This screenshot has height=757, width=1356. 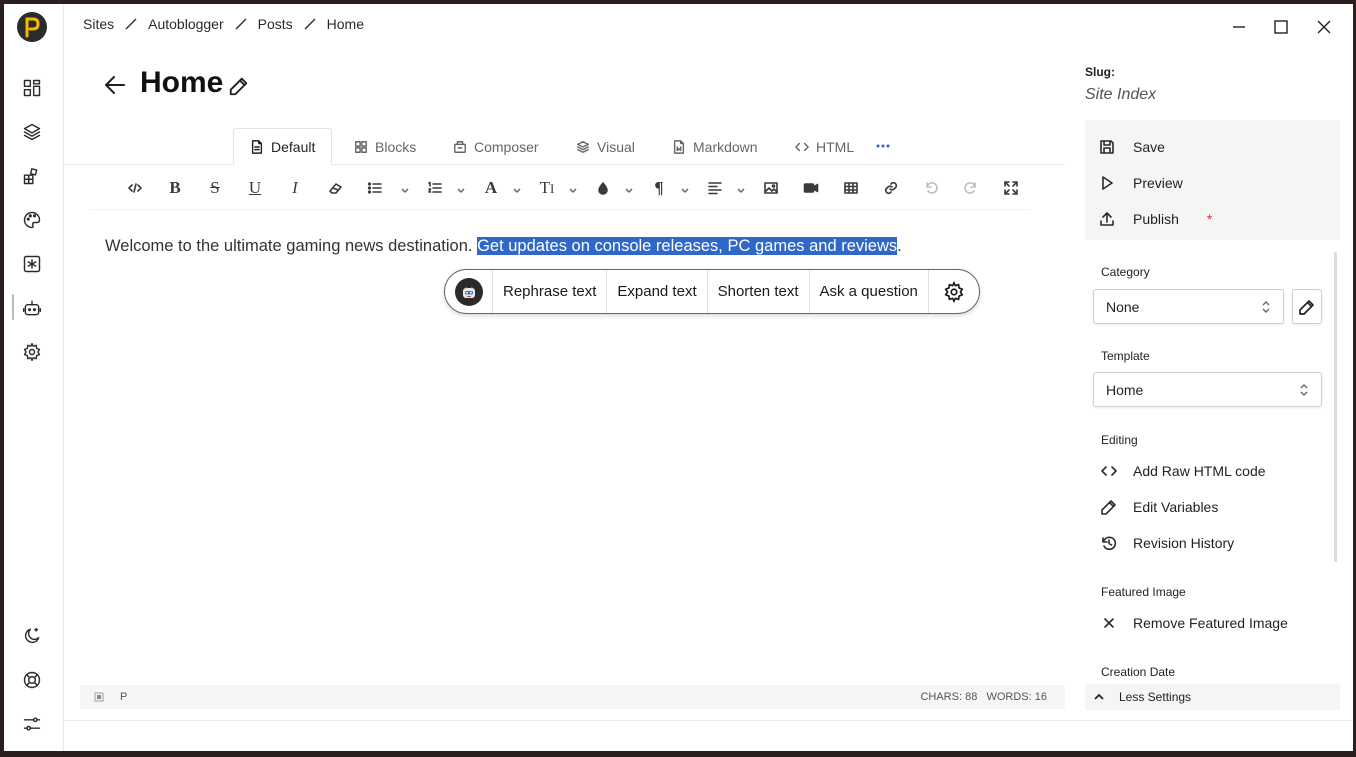 I want to click on shorten-text-button: Shorten text, so click(x=759, y=291).